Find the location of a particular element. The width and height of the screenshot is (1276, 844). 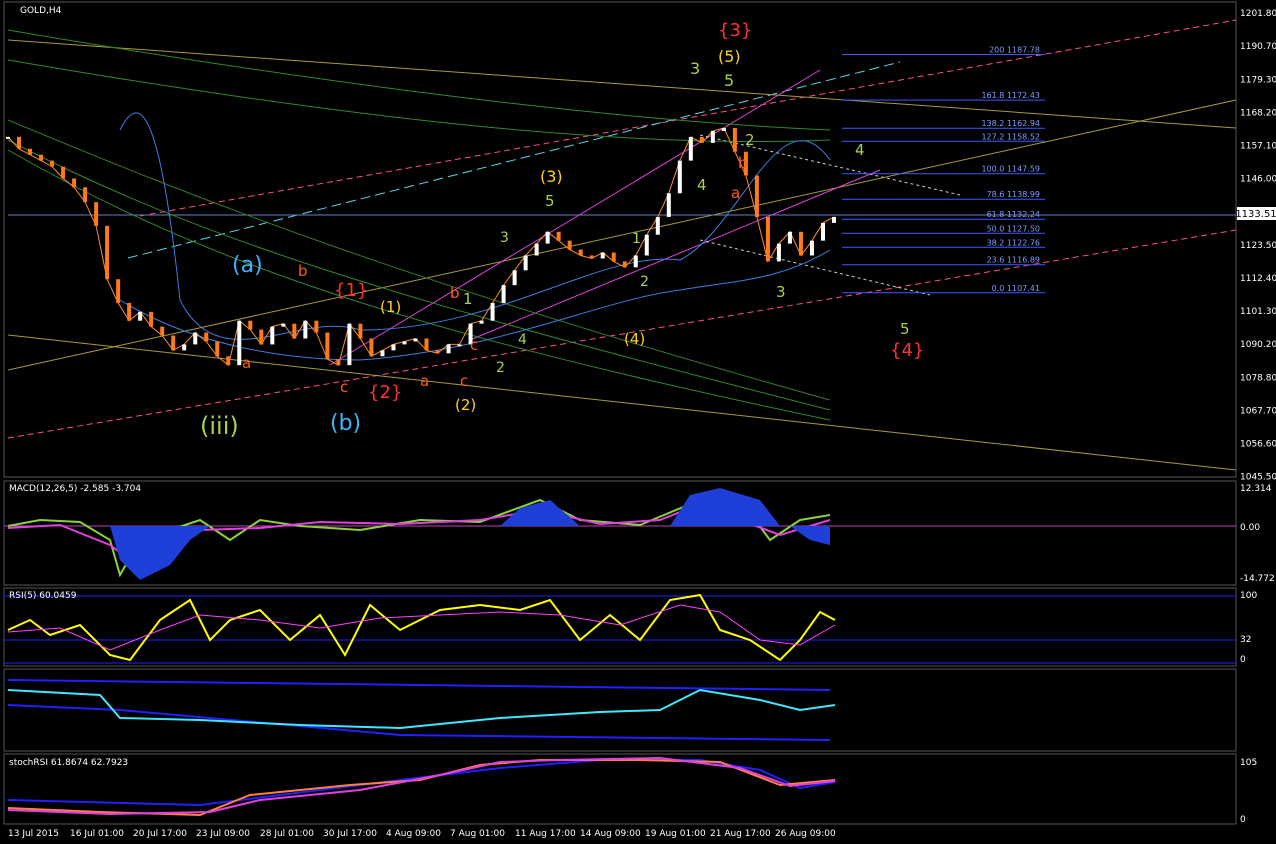

time-tick: 19 Aug 01:00 is located at coordinates (675, 834).